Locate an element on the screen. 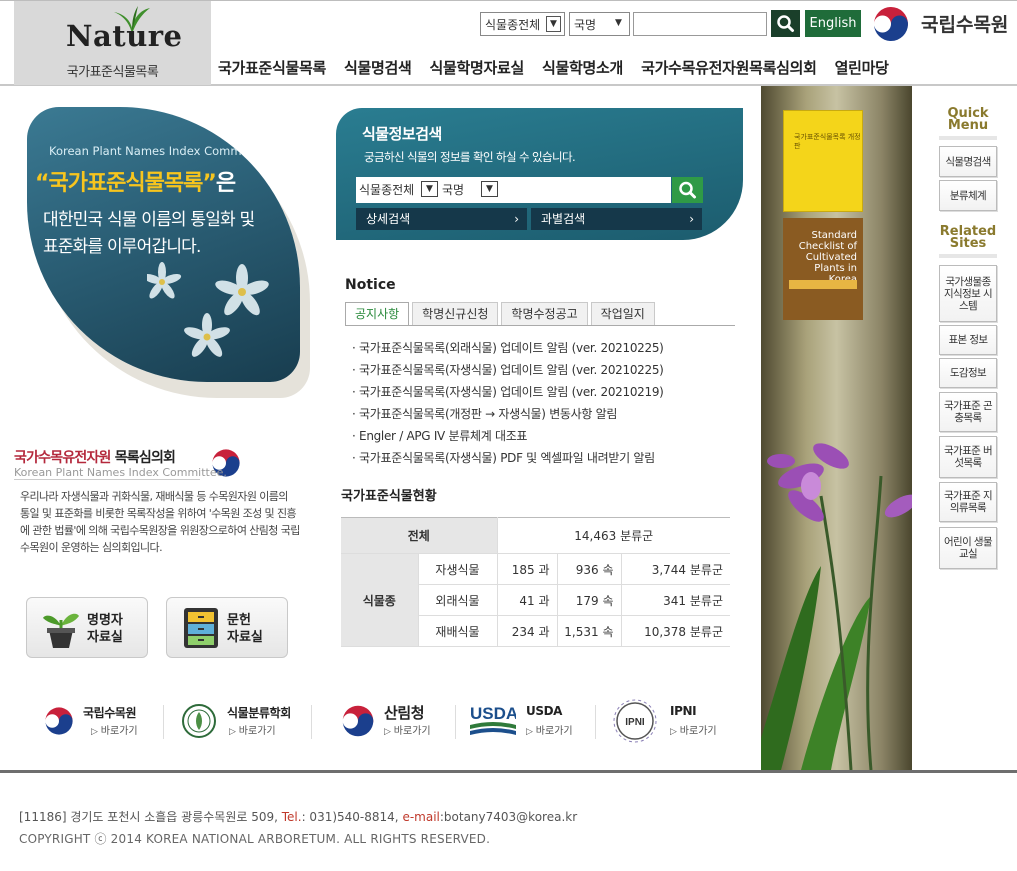 This screenshot has height=871, width=1017. header-search-button is located at coordinates (785, 23).